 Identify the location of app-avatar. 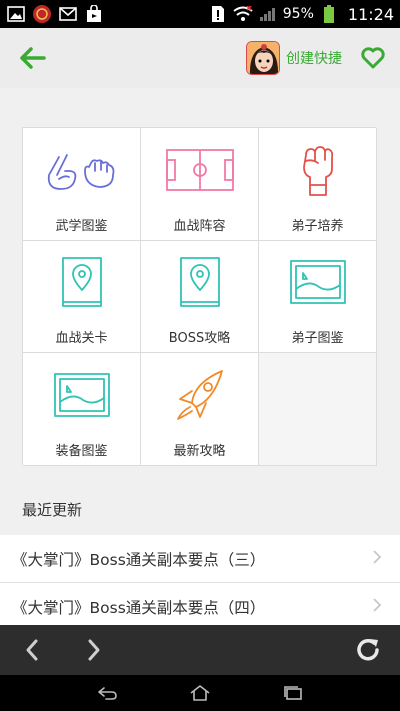
(263, 58).